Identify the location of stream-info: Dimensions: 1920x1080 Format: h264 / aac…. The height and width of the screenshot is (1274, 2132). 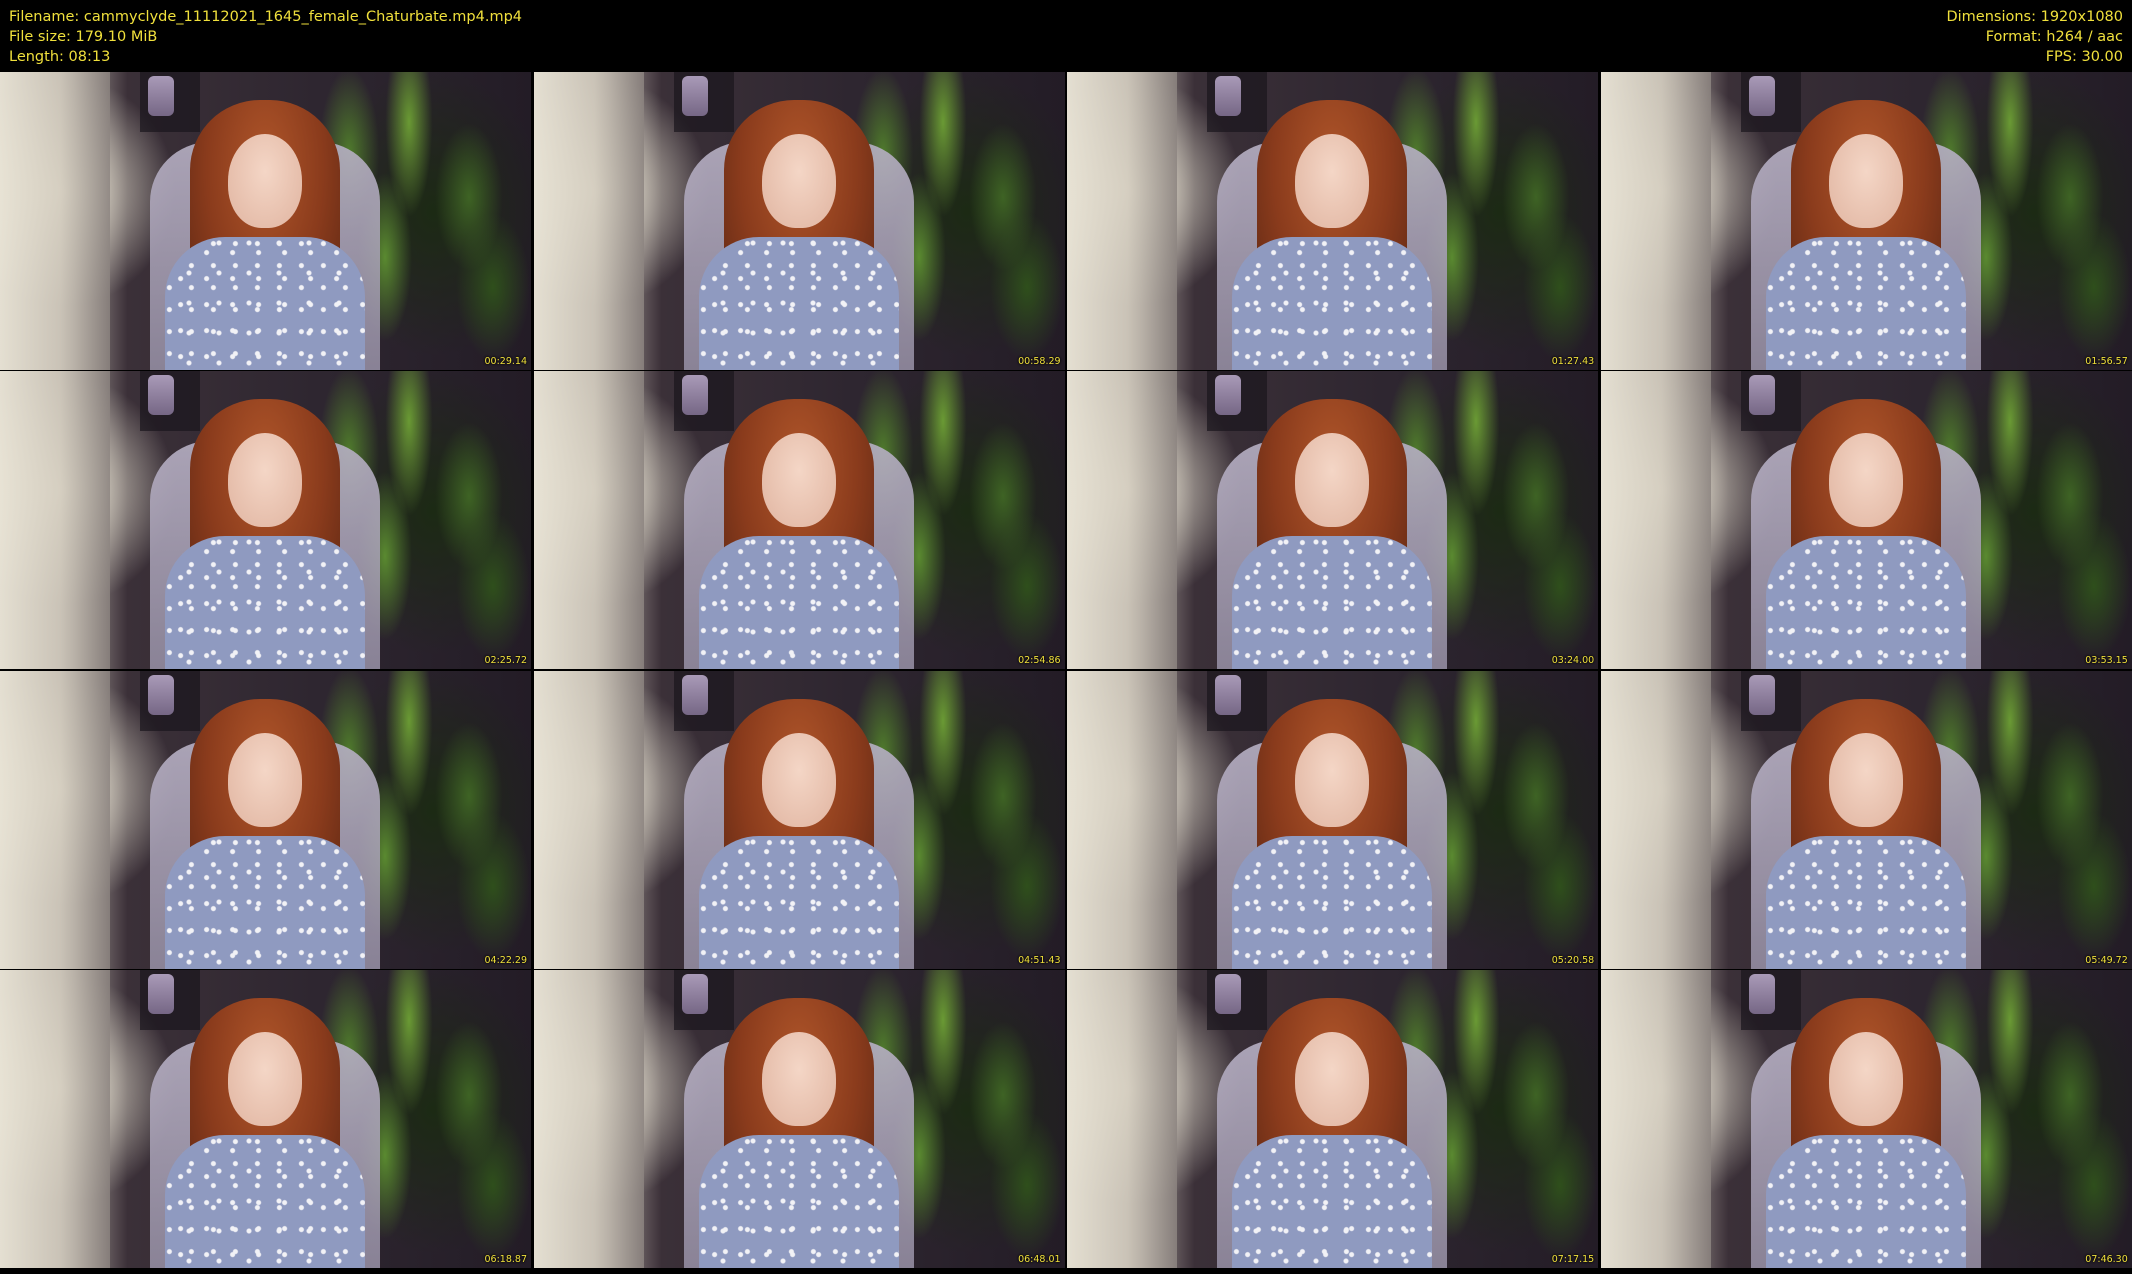
(2034, 37).